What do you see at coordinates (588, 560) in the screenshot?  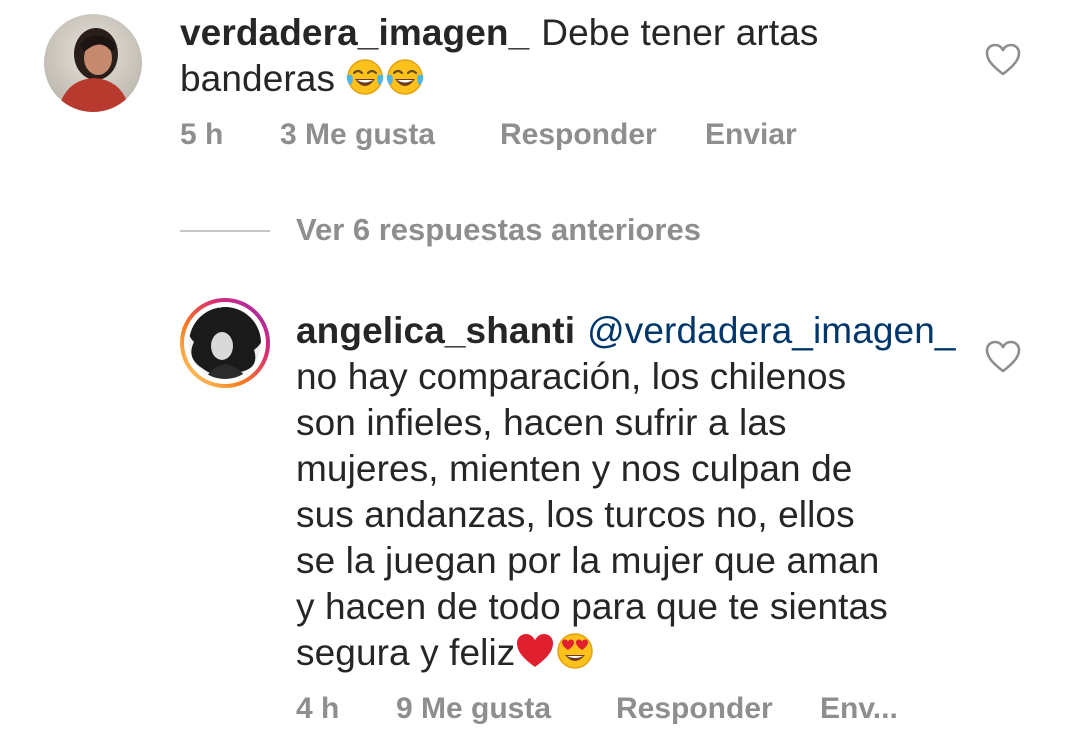 I see `reply-line: se la juegan por la mujer que aman` at bounding box center [588, 560].